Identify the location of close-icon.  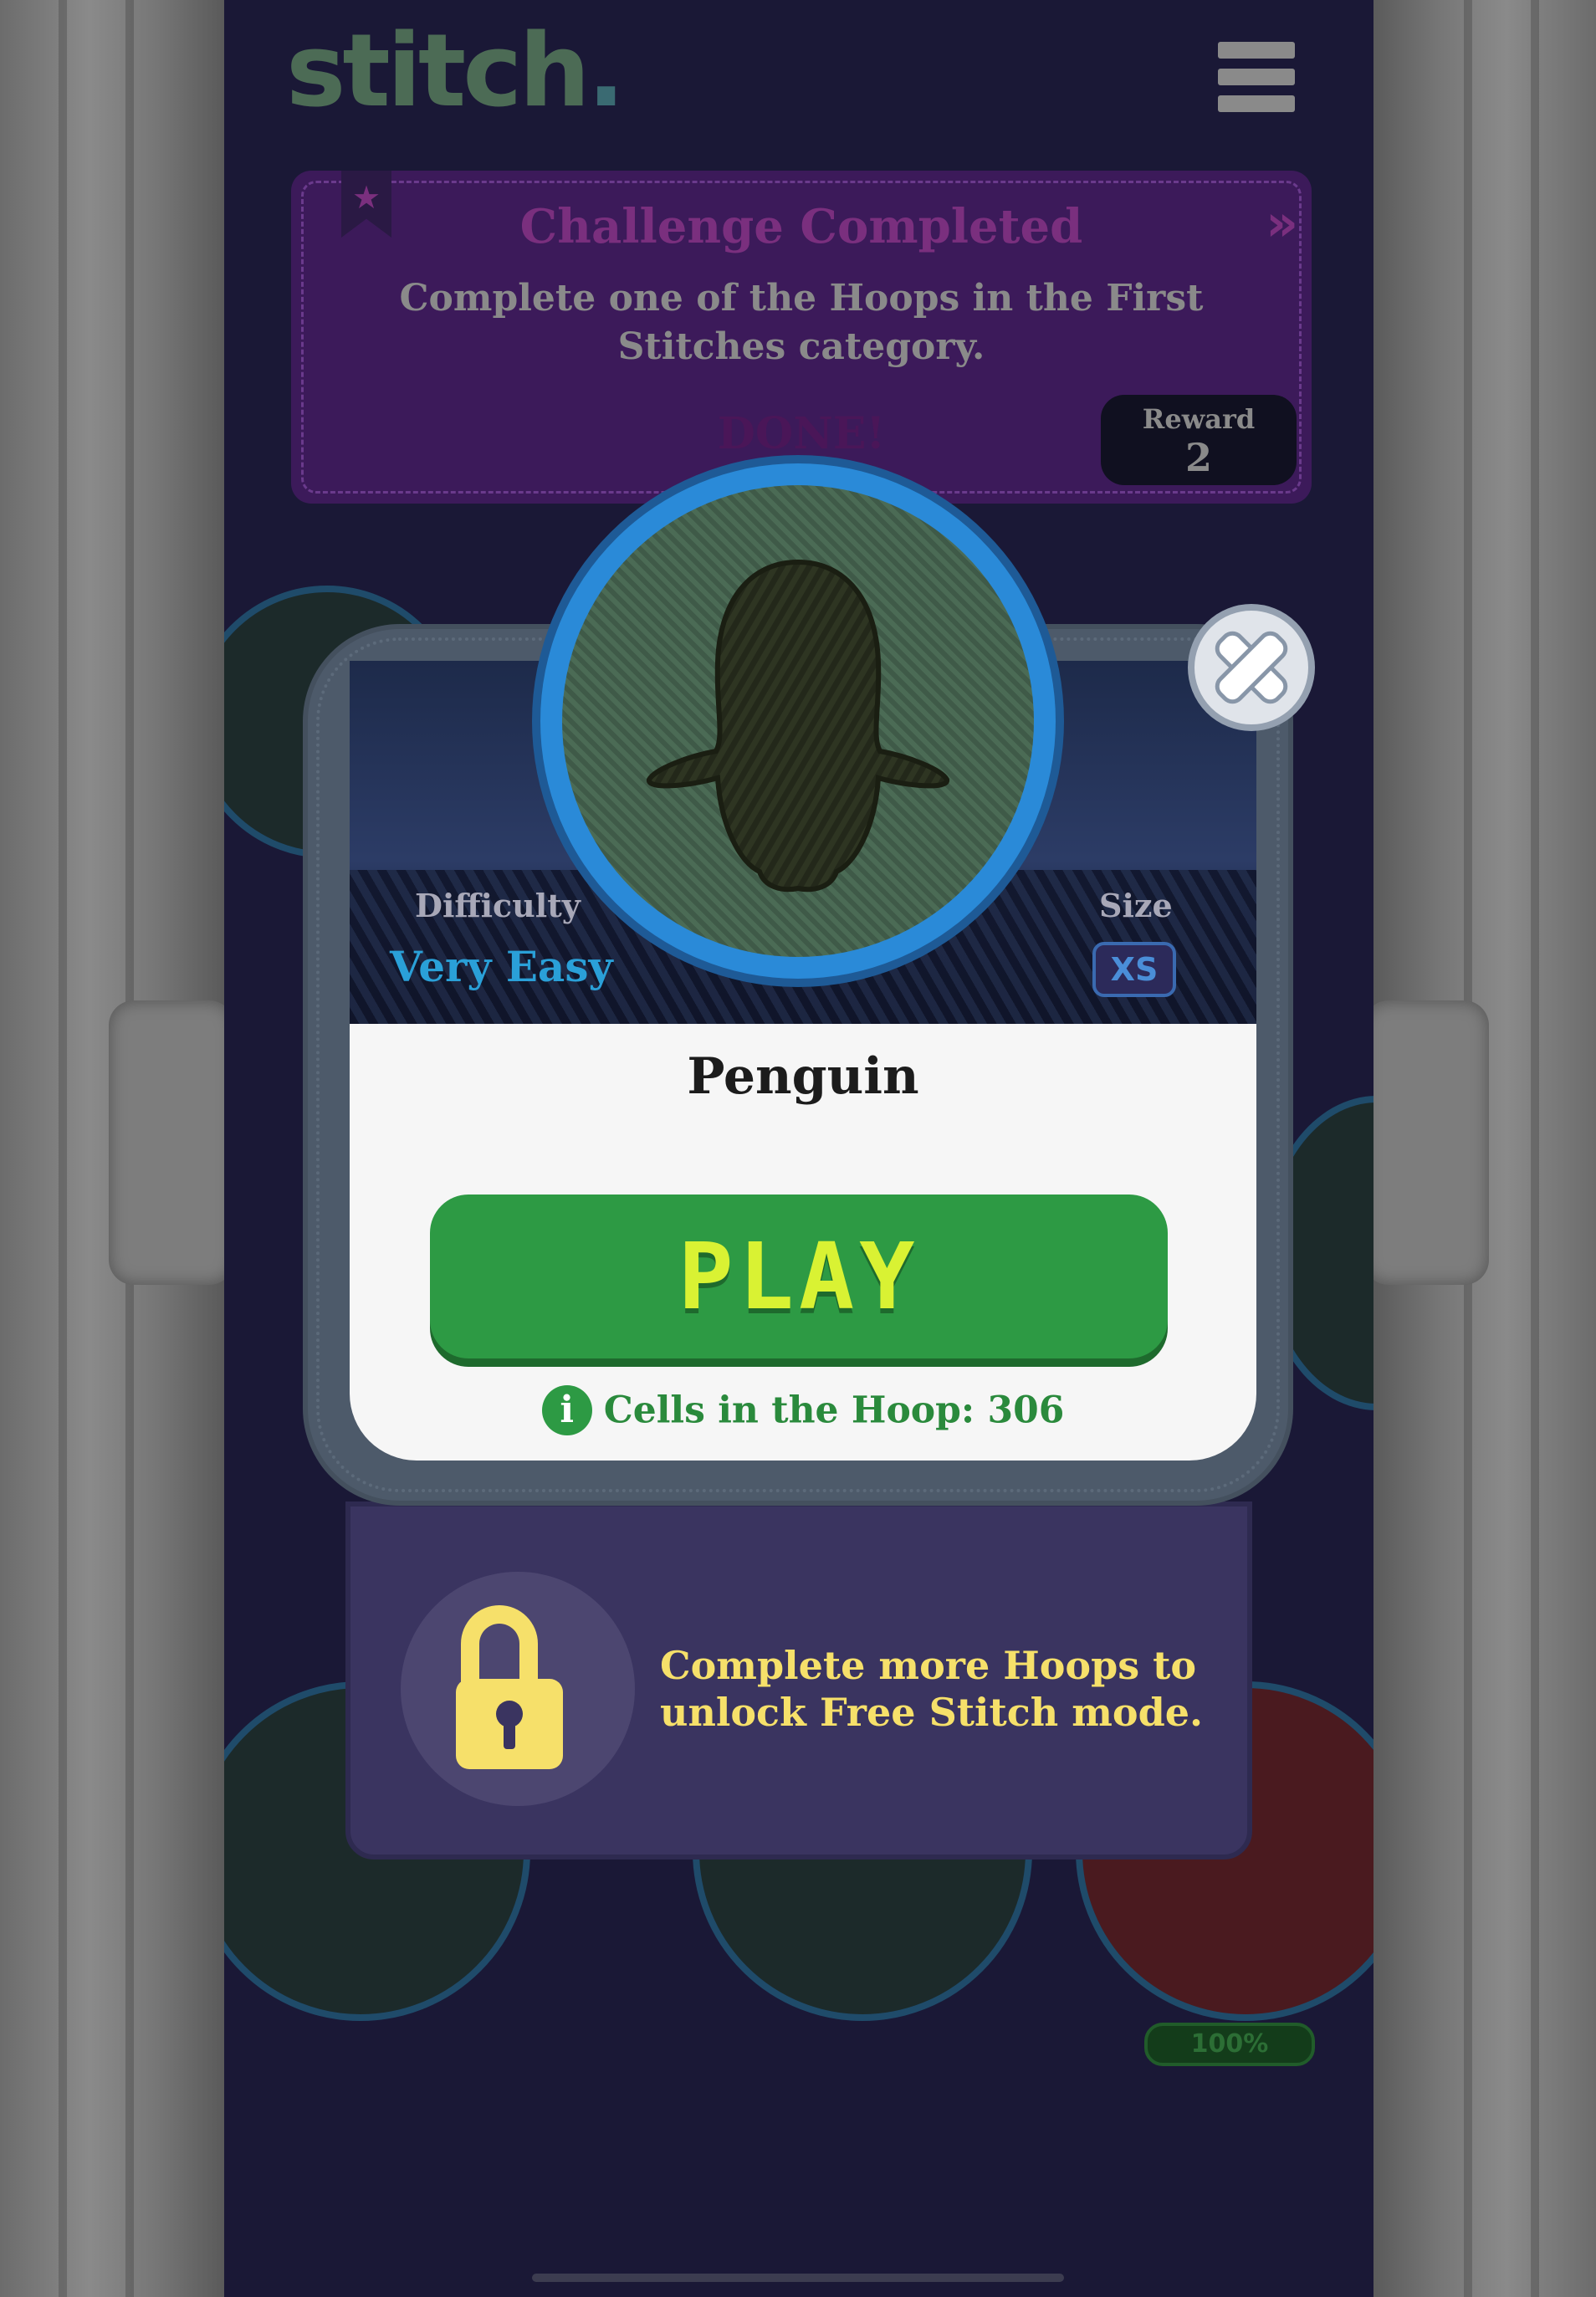
(1251, 667).